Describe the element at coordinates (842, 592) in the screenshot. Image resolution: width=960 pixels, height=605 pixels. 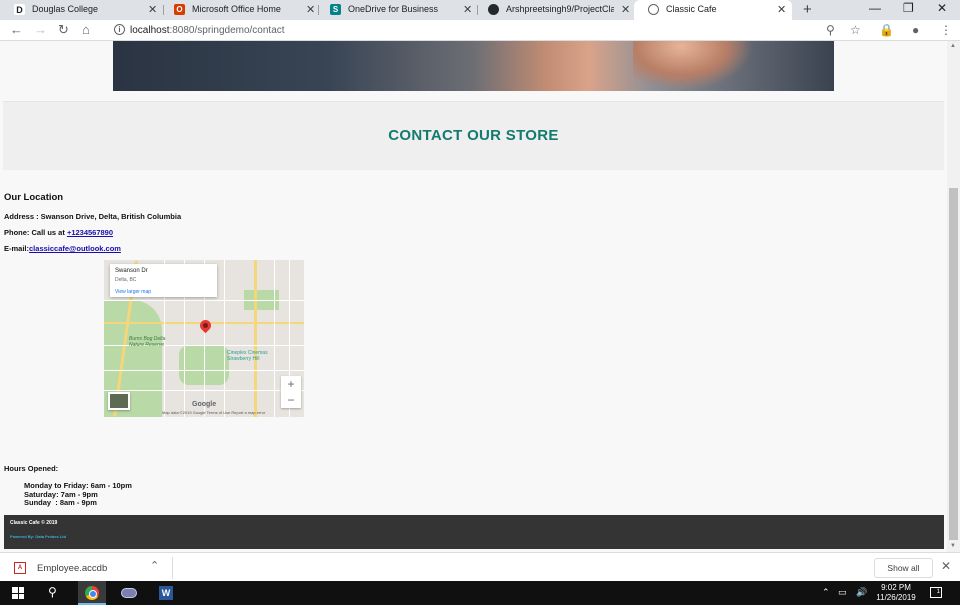
I see `network-icon: ▭` at that location.